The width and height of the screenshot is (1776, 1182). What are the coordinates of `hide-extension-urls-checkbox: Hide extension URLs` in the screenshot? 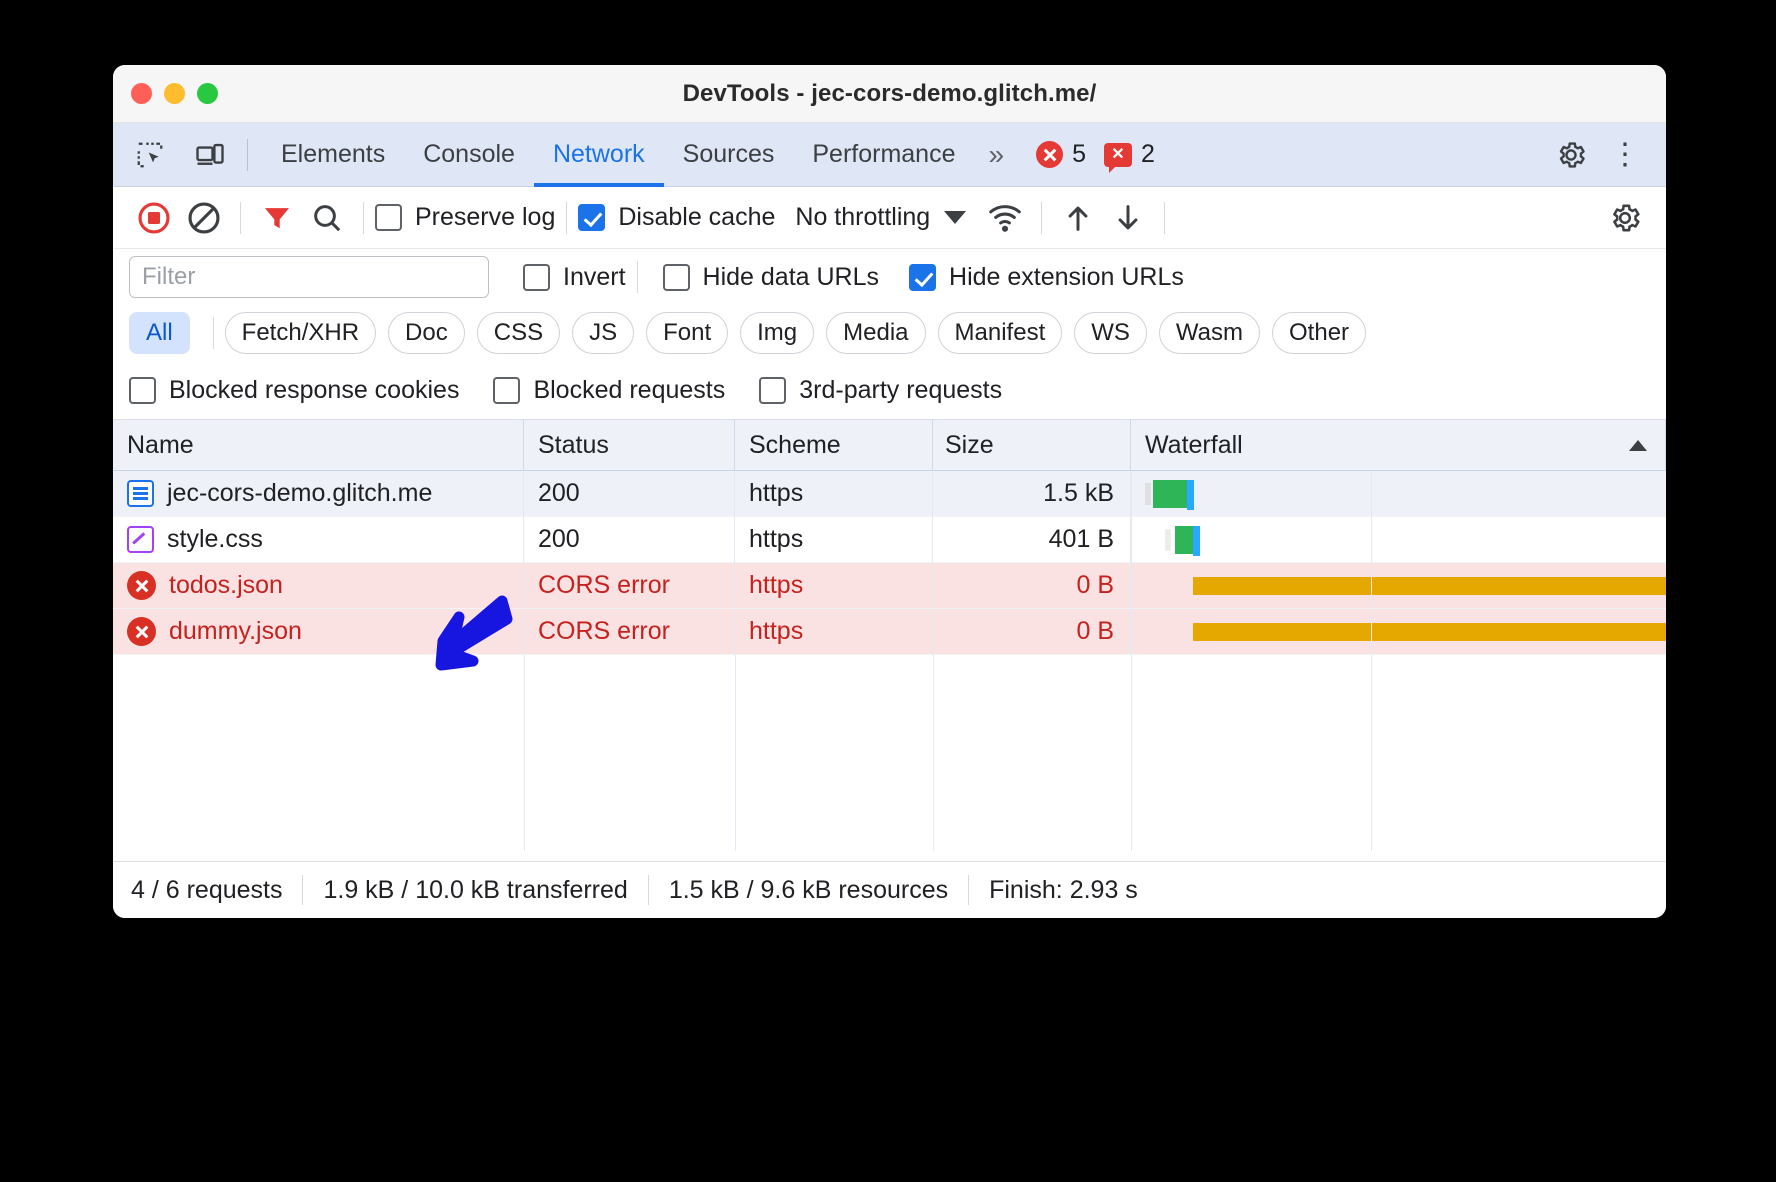 It's located at (1046, 277).